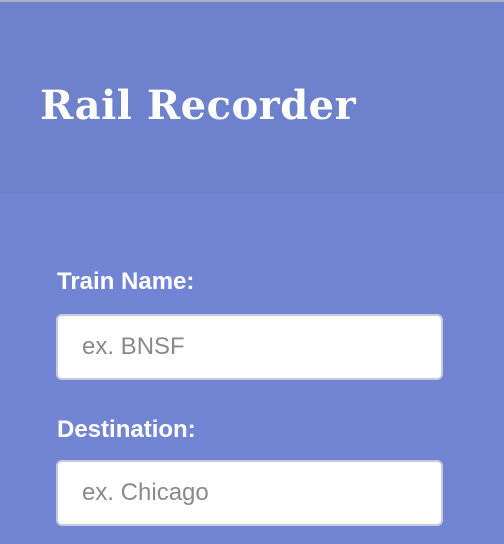  What do you see at coordinates (198, 105) in the screenshot?
I see `app-title: Rail Recorder` at bounding box center [198, 105].